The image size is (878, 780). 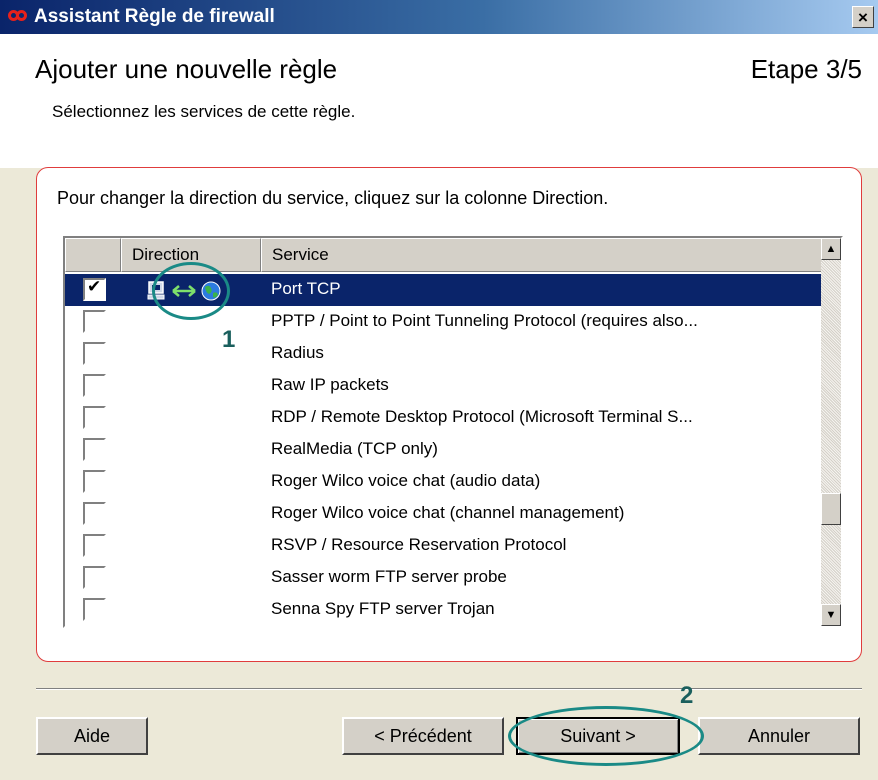 I want to click on service-label: Port TCP, so click(x=306, y=288).